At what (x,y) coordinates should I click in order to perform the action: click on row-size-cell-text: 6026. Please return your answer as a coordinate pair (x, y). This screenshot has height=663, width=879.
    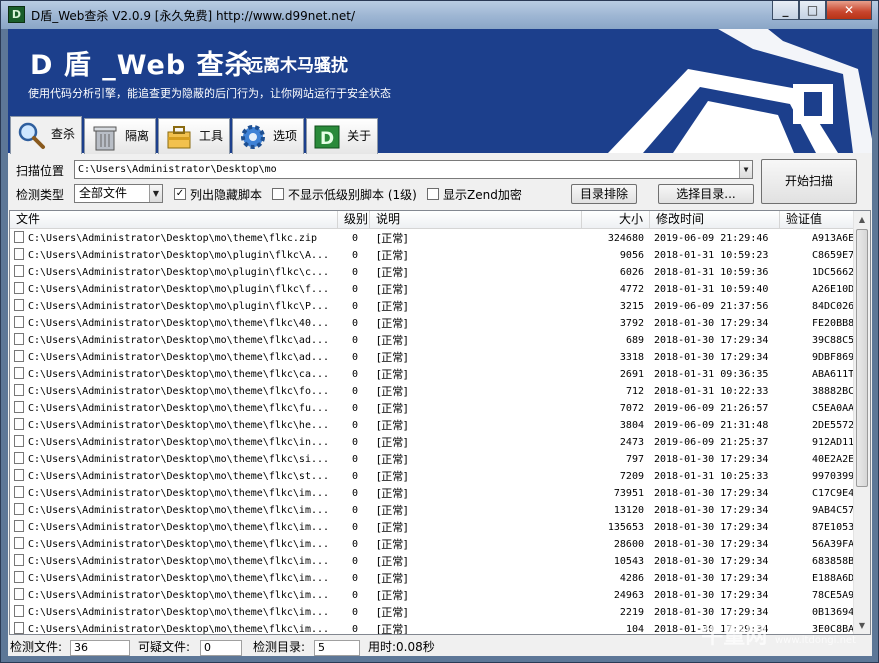
    Looking at the image, I should click on (631, 272).